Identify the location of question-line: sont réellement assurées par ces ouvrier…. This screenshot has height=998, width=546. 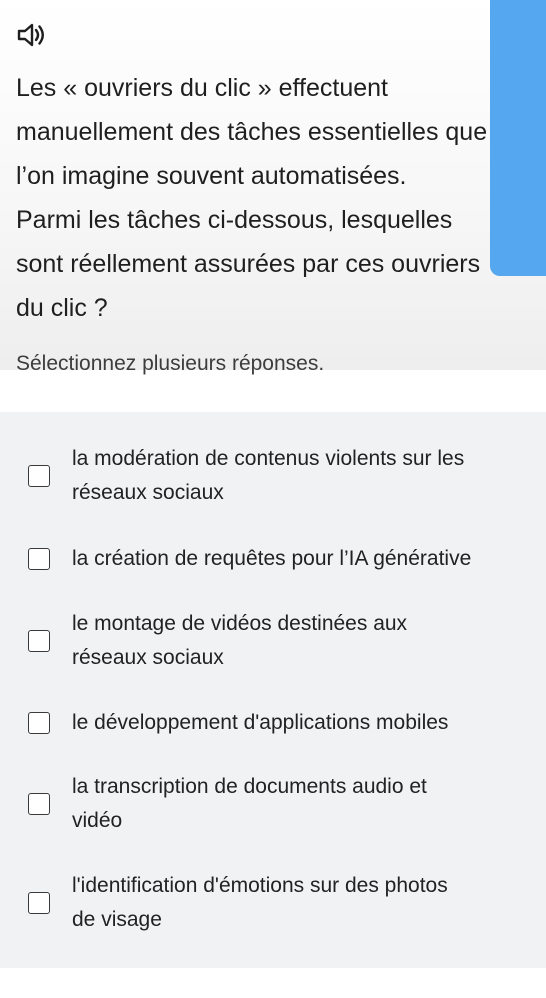
(248, 264).